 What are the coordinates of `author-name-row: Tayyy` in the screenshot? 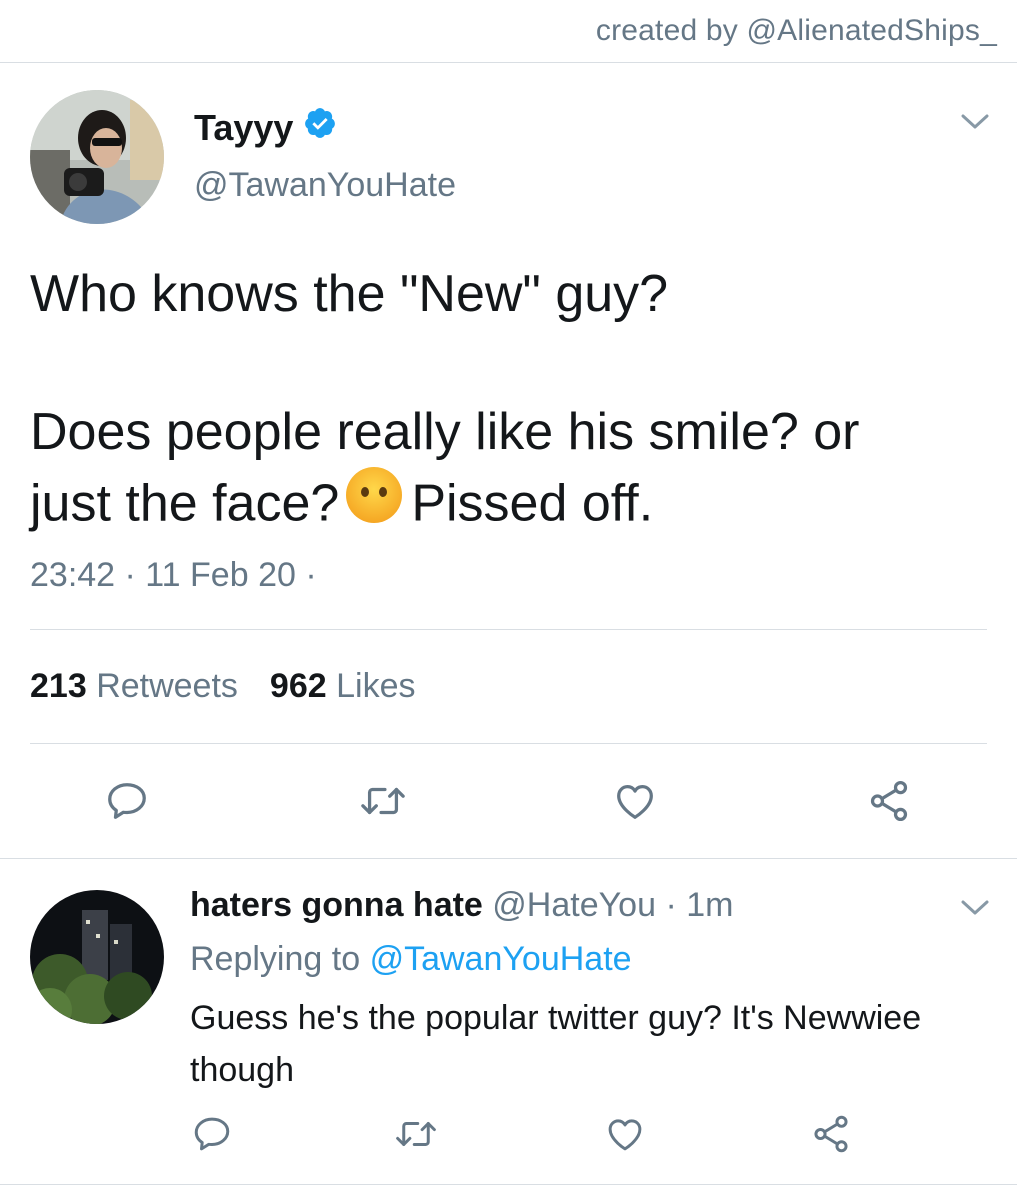 It's located at (265, 127).